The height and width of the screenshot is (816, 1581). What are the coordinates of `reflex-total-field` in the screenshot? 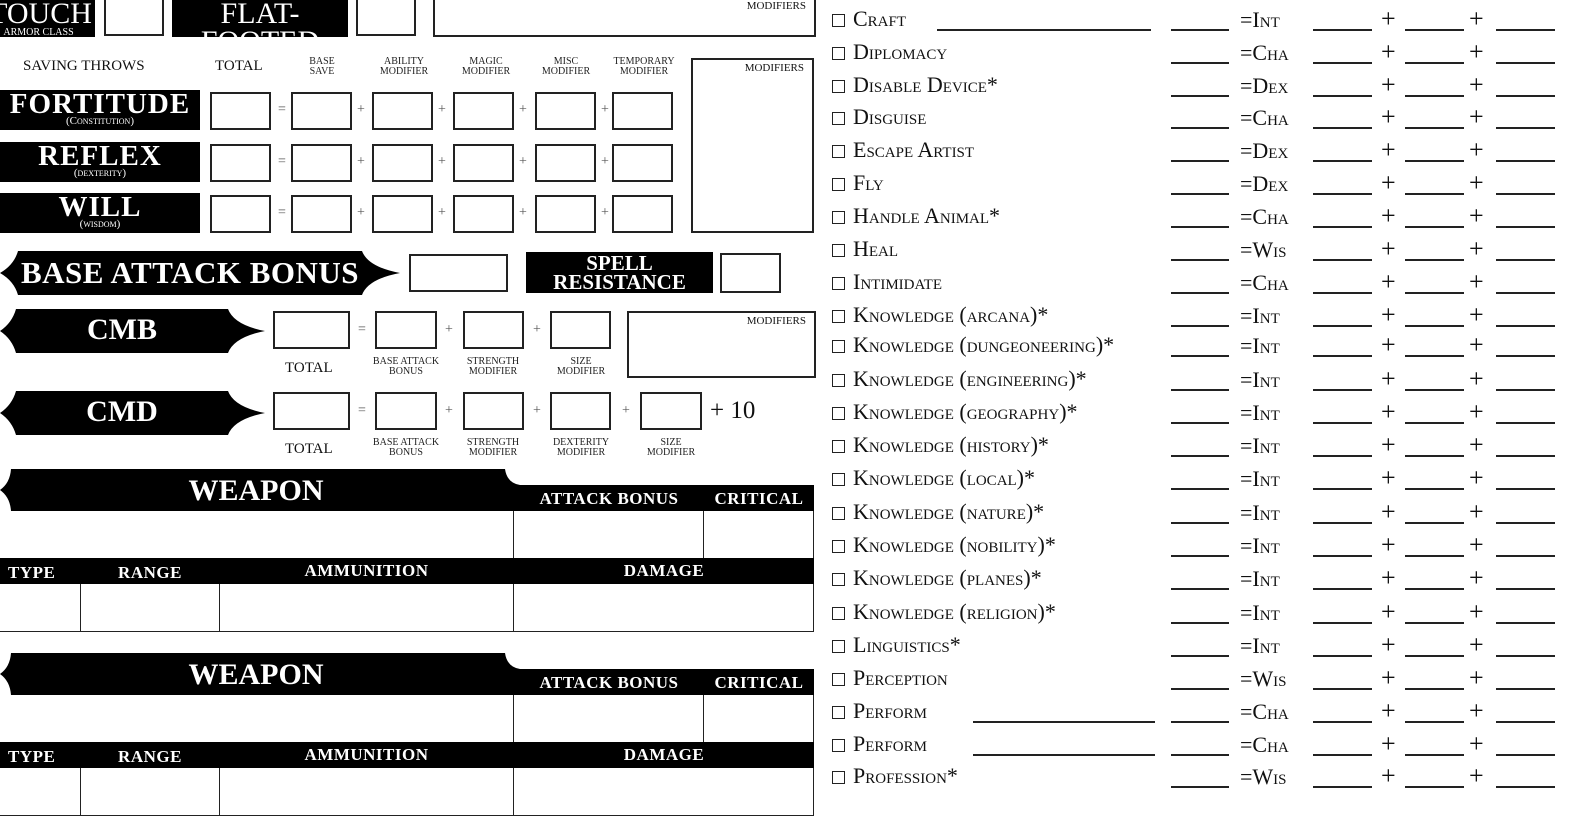 It's located at (240, 163).